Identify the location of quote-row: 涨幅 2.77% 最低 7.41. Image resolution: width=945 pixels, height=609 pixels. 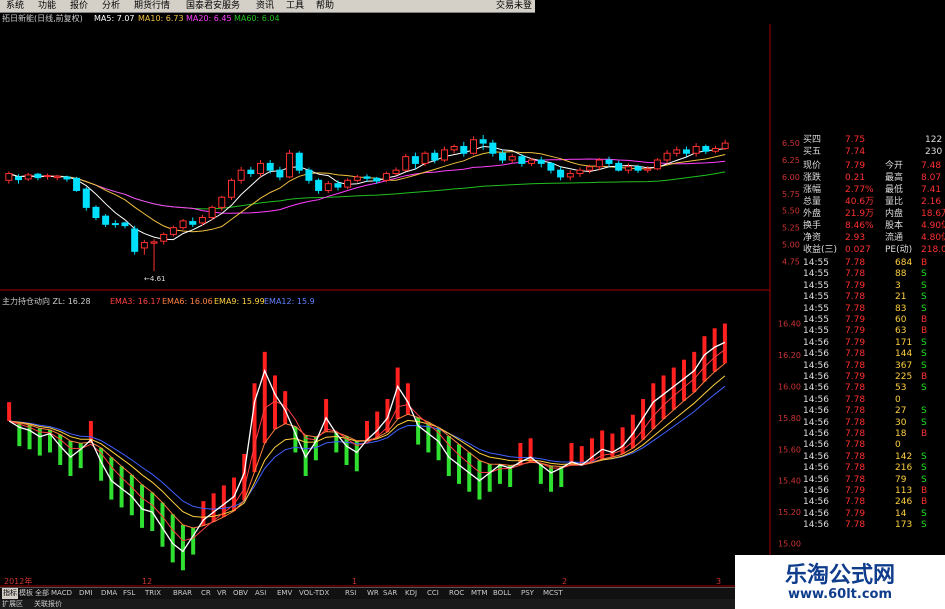
(860, 190).